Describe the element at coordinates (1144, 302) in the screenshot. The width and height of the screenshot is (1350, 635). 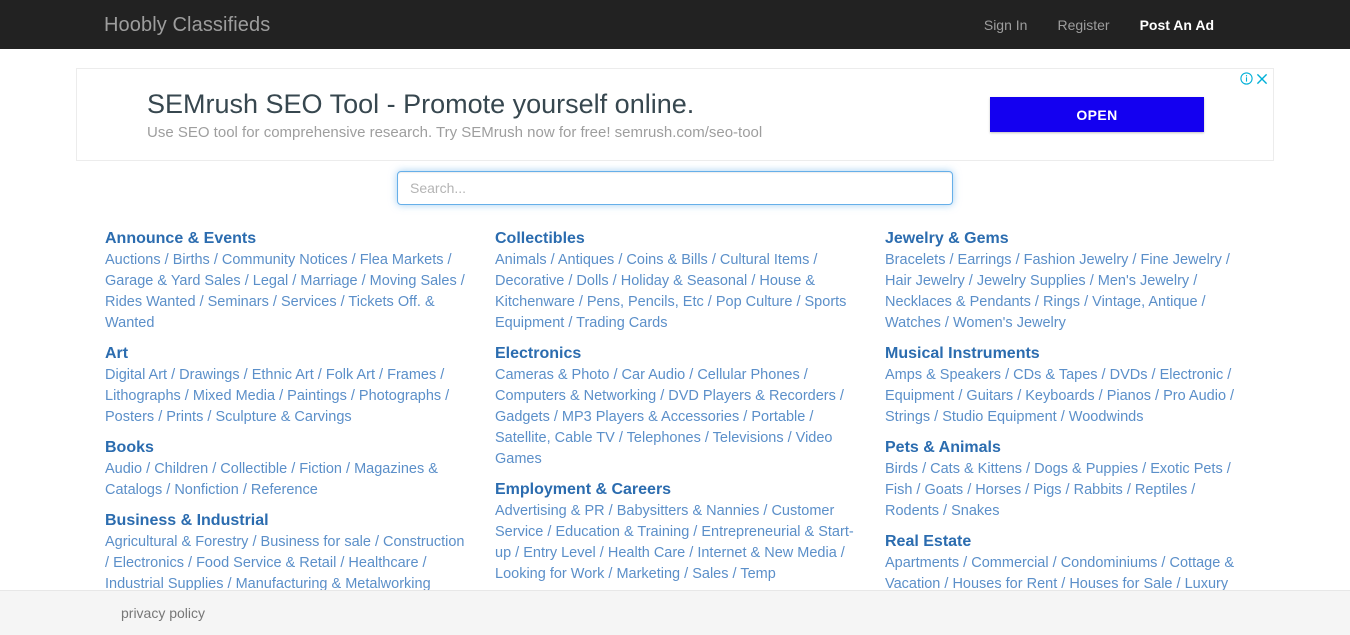
I see `category-link: Vintage, Antique` at that location.